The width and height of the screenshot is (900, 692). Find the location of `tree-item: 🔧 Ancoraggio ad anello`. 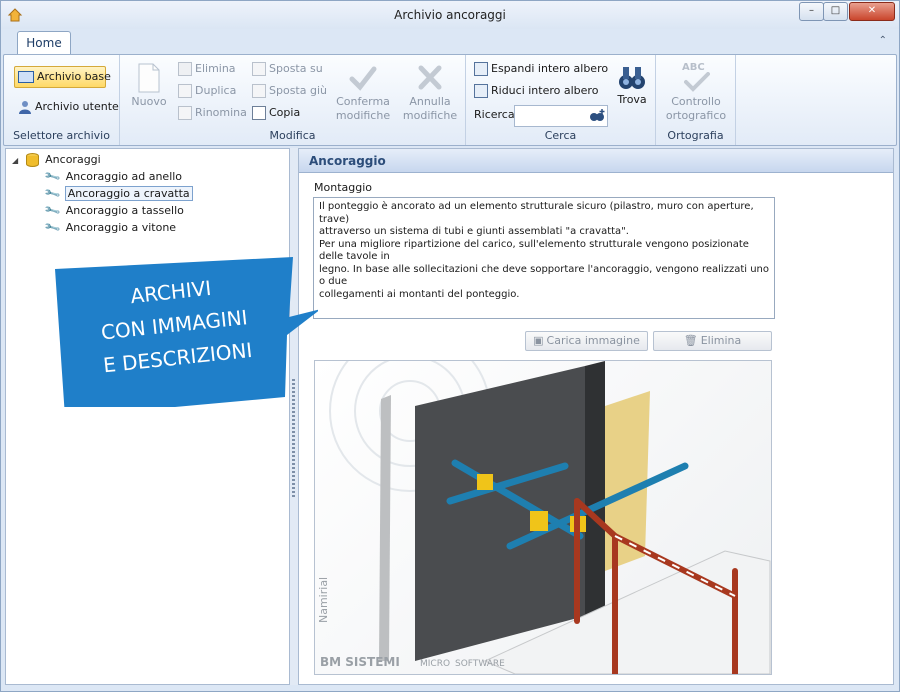

tree-item: 🔧 Ancoraggio ad anello is located at coordinates (113, 177).